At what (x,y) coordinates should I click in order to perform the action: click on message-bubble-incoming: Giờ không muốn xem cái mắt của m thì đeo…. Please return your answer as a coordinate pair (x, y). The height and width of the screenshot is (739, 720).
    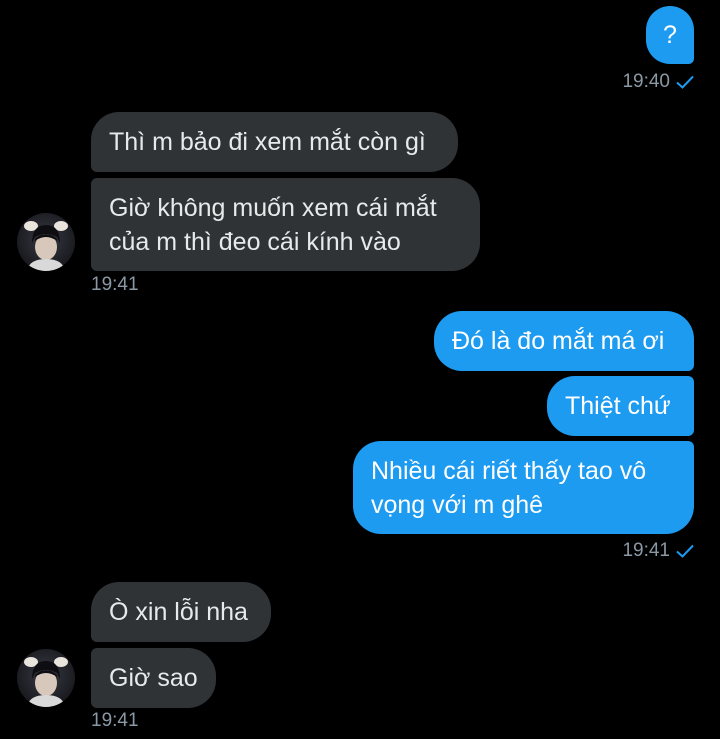
    Looking at the image, I should click on (285, 224).